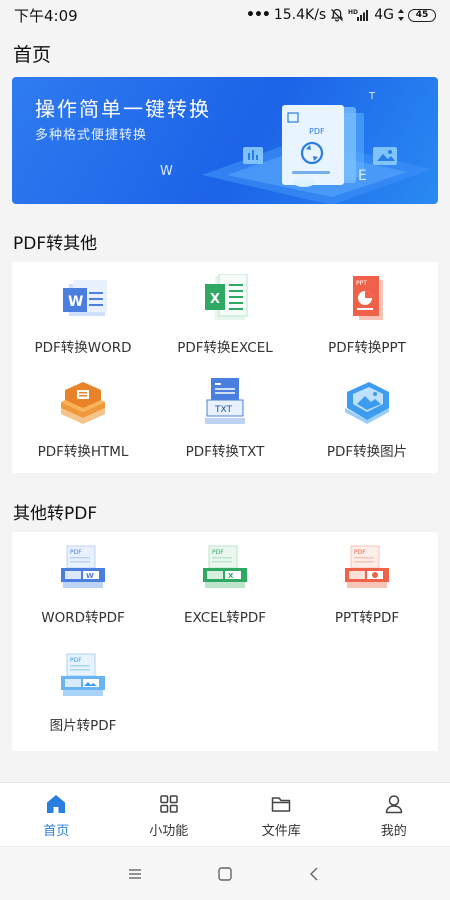 The width and height of the screenshot is (450, 900). I want to click on tab-profile: 我的, so click(394, 814).